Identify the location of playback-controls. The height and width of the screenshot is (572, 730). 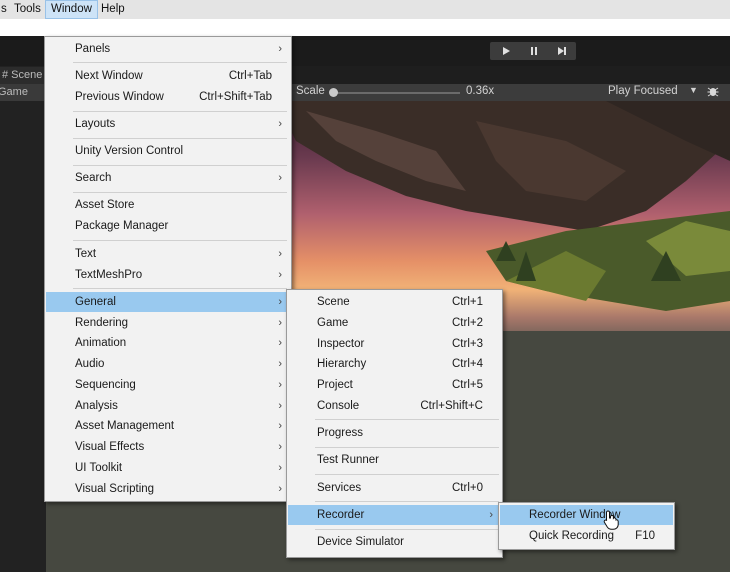
(533, 51).